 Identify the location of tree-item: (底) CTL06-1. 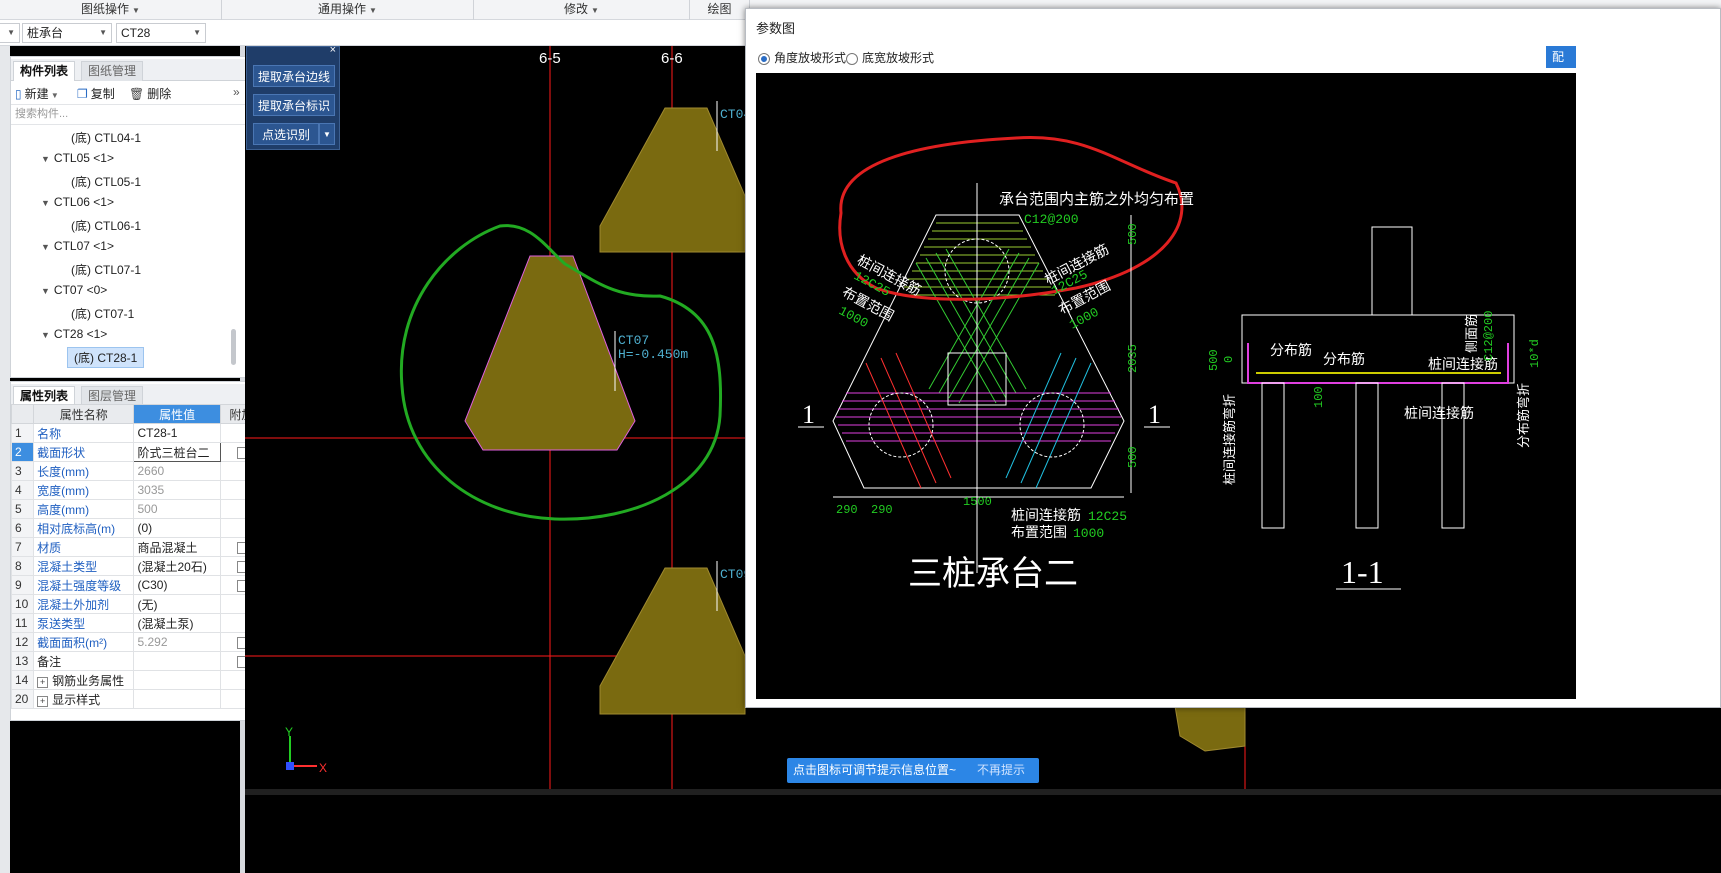
(106, 225).